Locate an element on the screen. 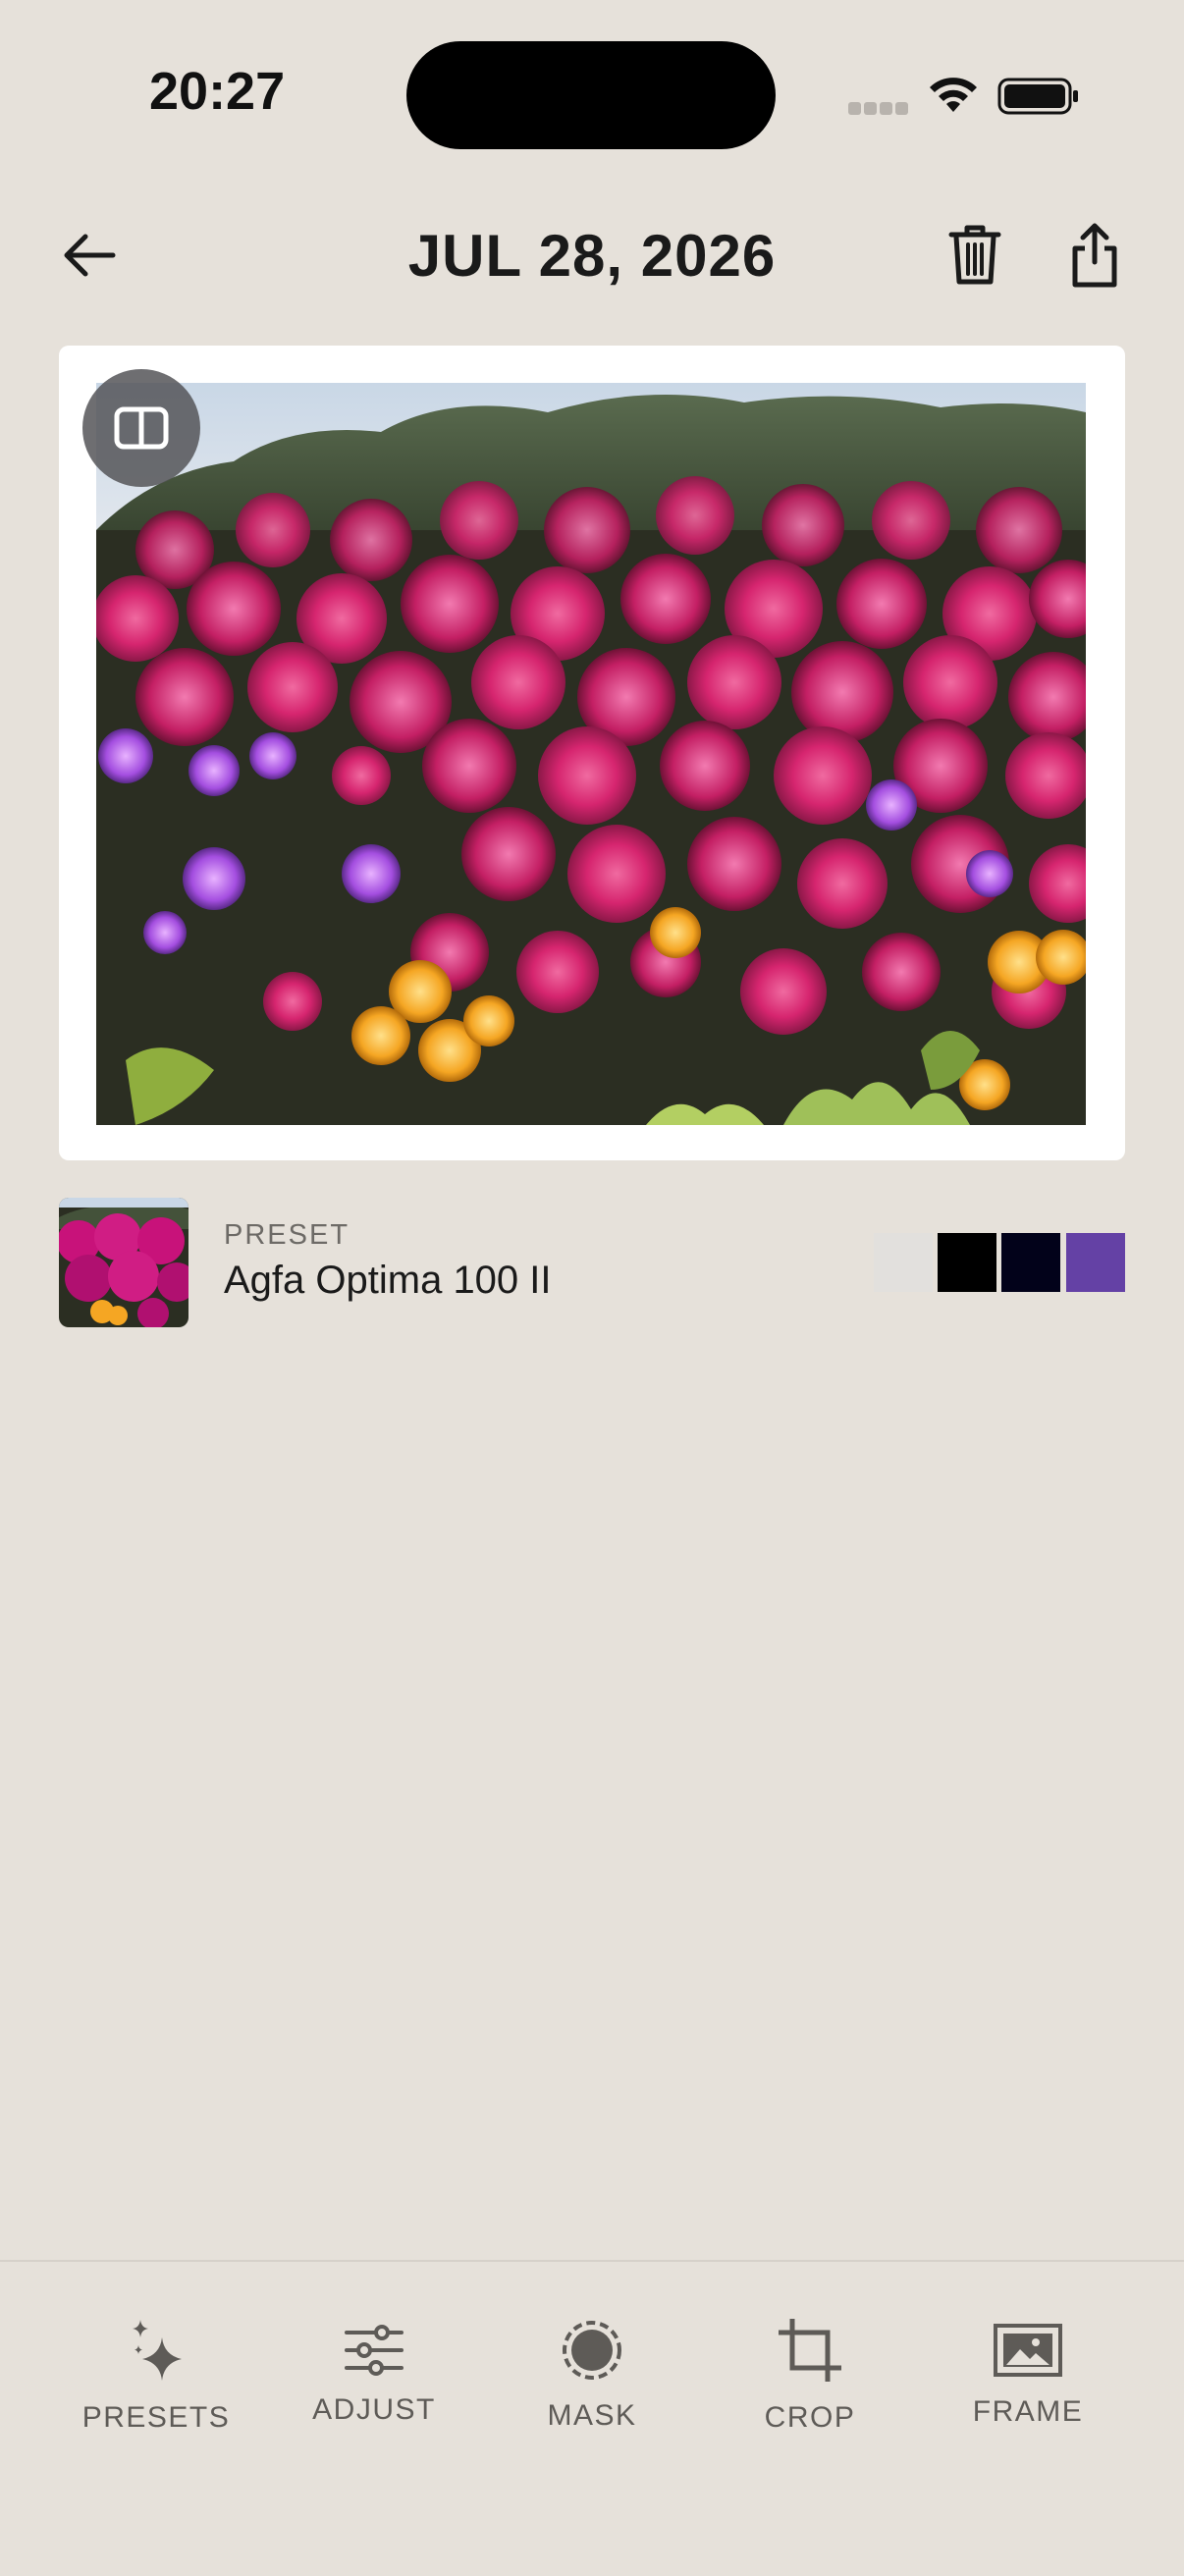 This screenshot has width=1184, height=2576. preset-thumbnail-image is located at coordinates (123, 1262).